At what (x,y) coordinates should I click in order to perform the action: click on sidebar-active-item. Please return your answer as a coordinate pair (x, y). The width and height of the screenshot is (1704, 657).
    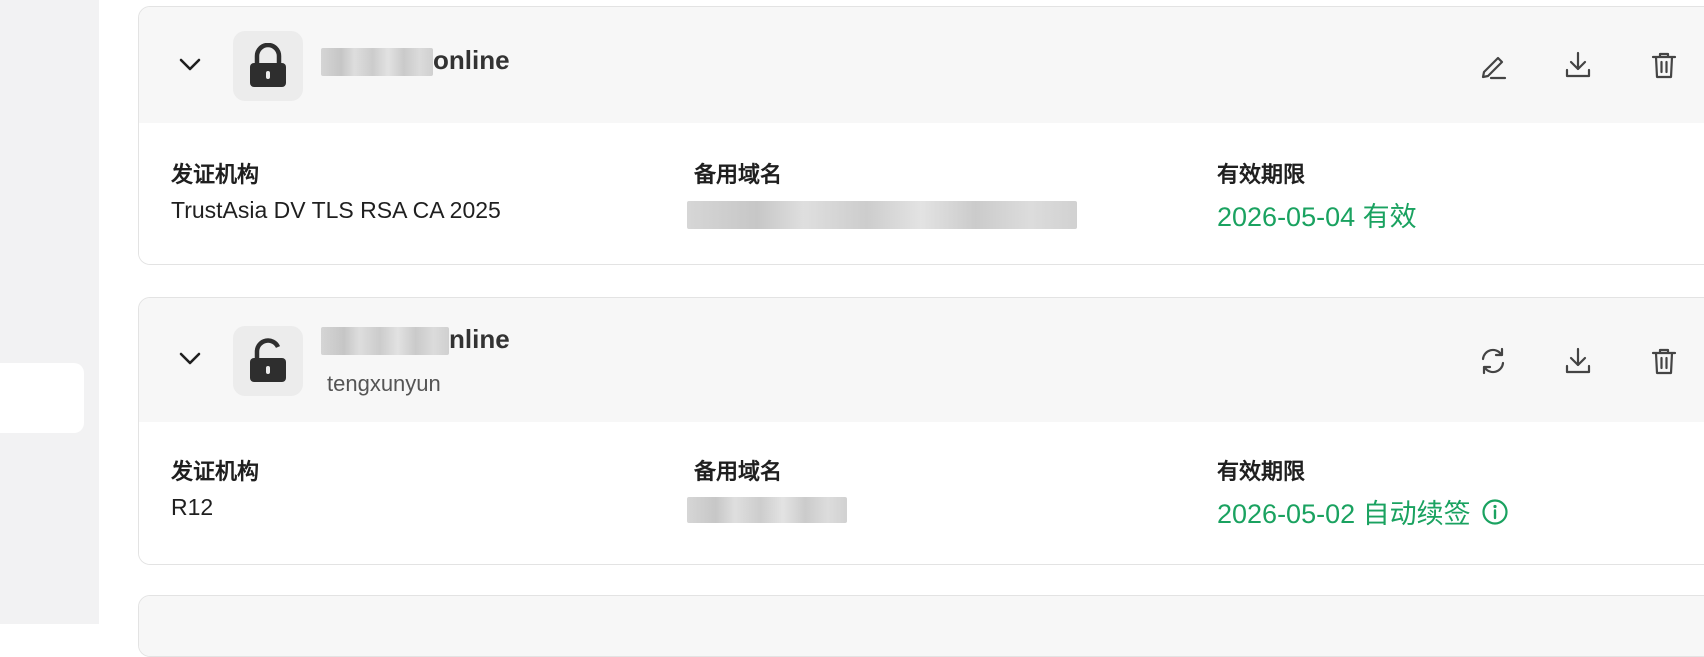
    Looking at the image, I should click on (42, 398).